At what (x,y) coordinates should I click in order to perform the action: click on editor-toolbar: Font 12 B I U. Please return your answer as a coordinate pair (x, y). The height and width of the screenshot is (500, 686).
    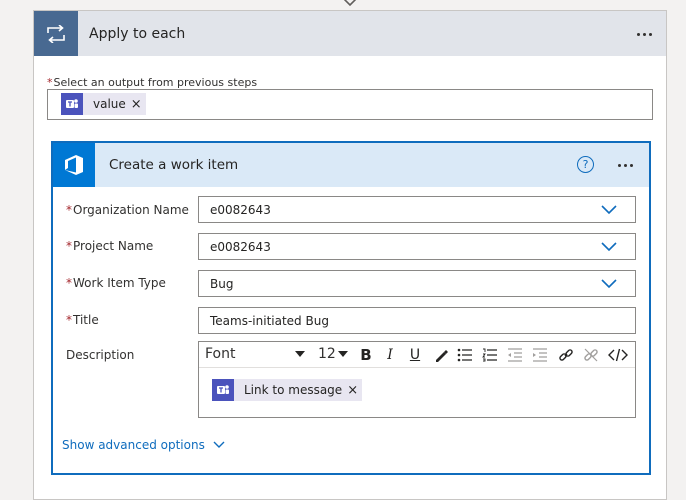
    Looking at the image, I should click on (417, 355).